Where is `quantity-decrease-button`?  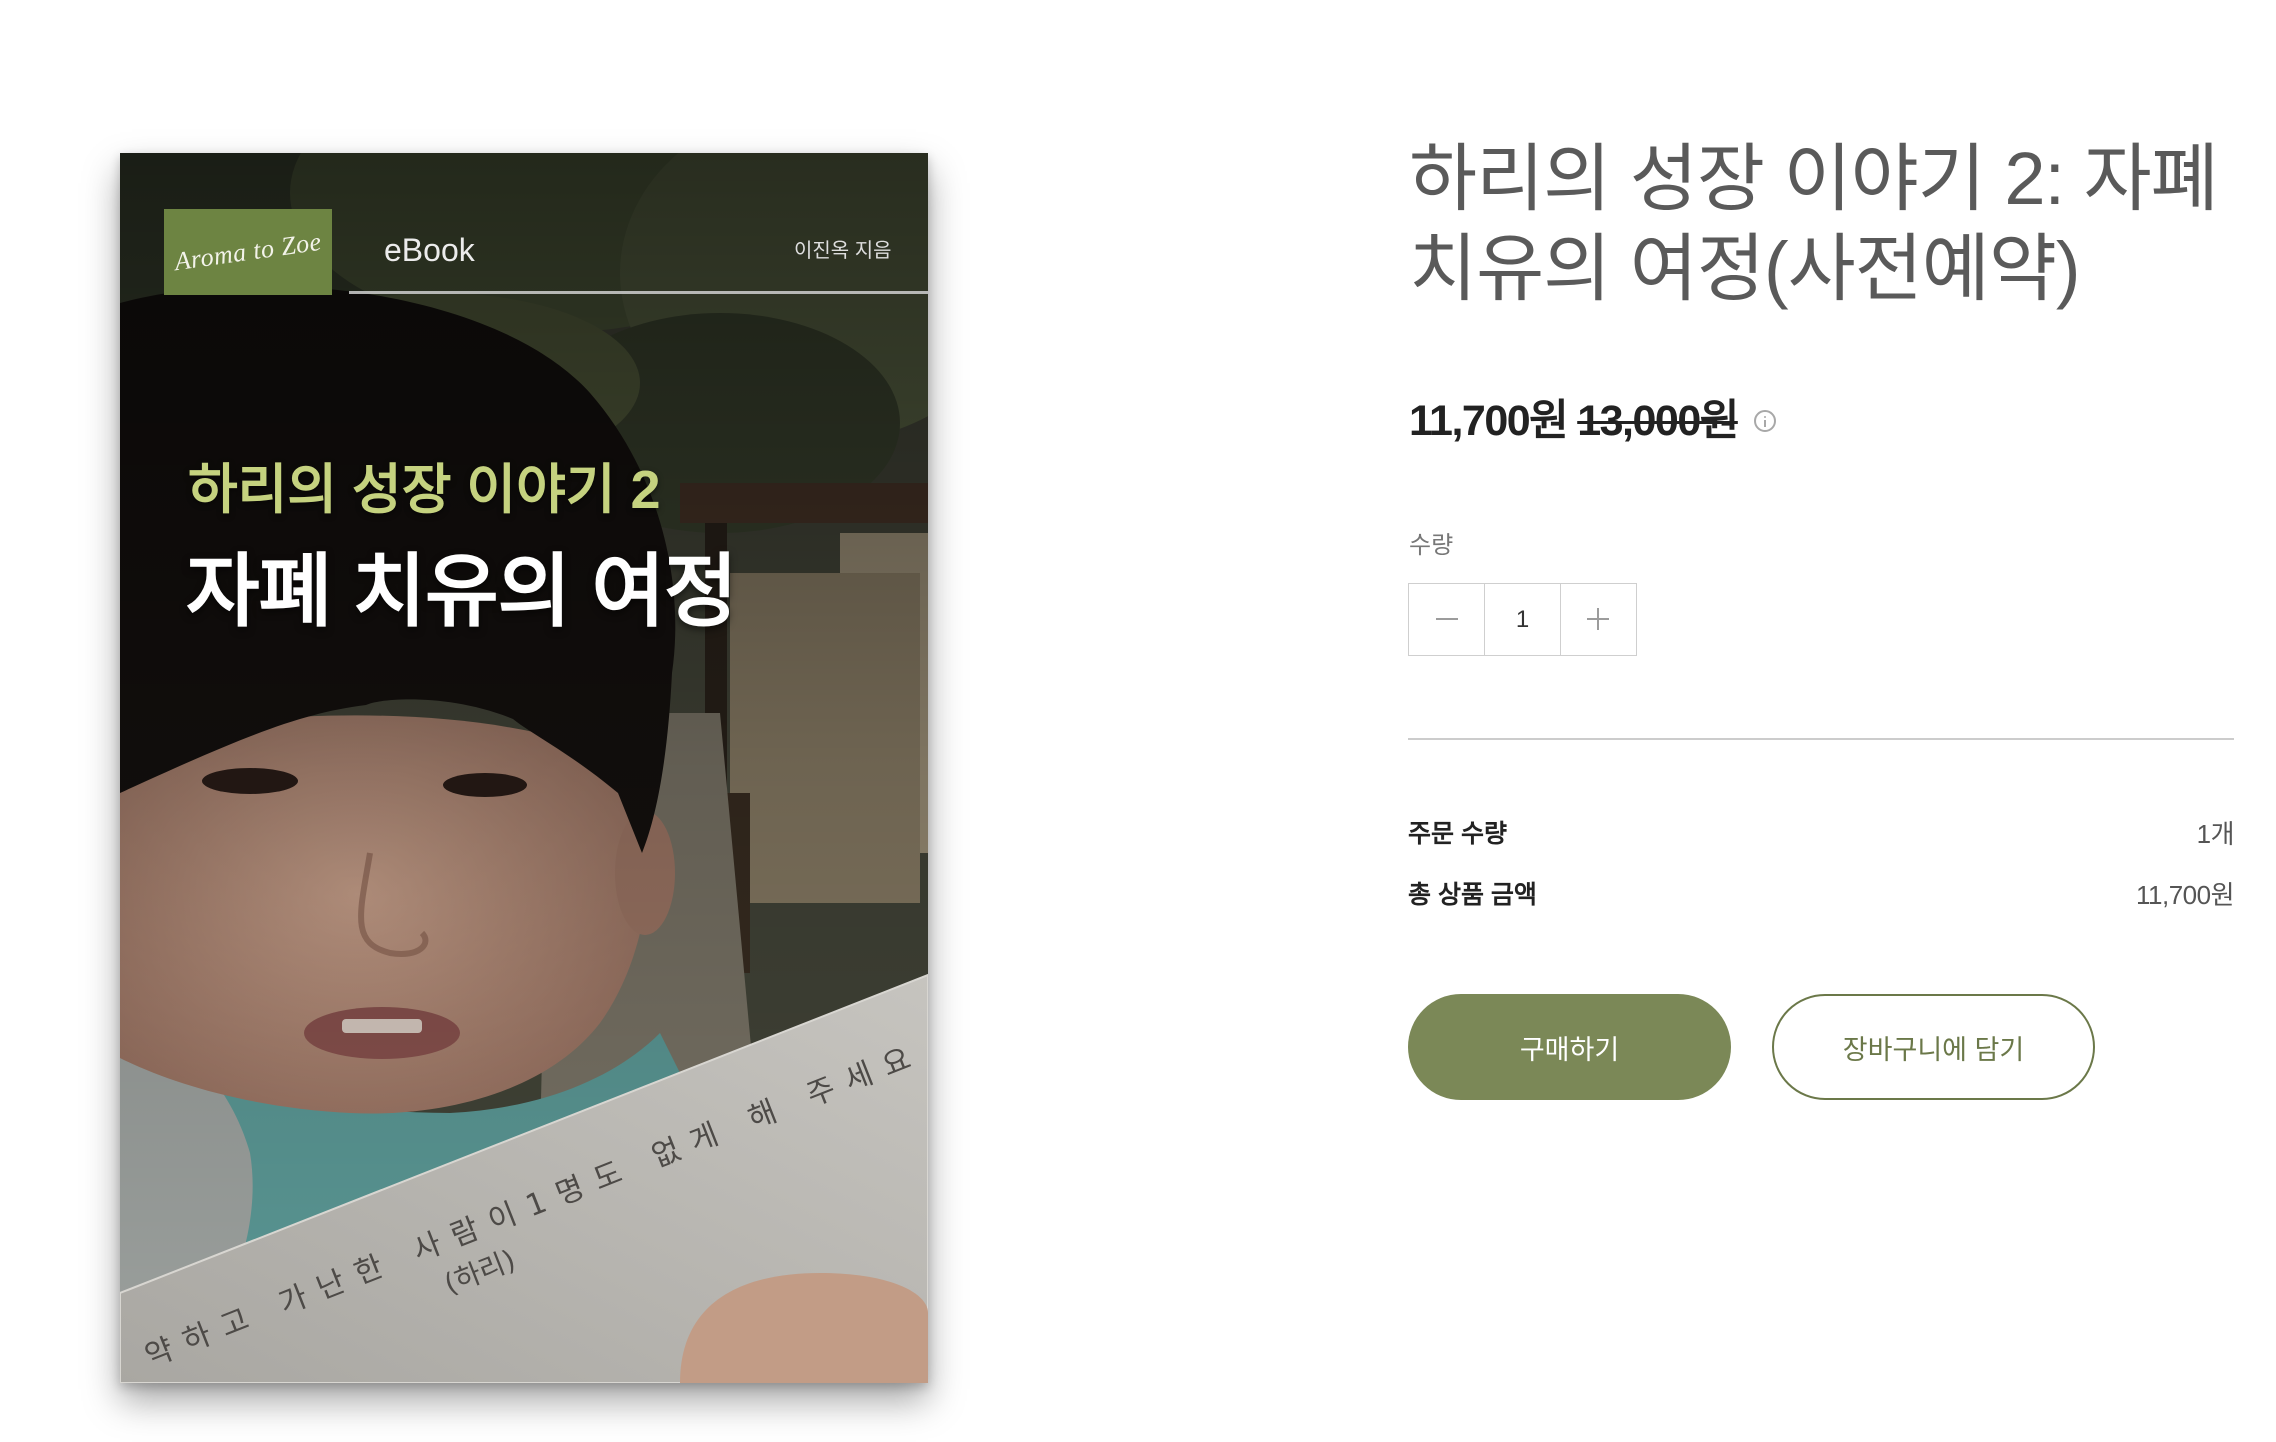 quantity-decrease-button is located at coordinates (1447, 619).